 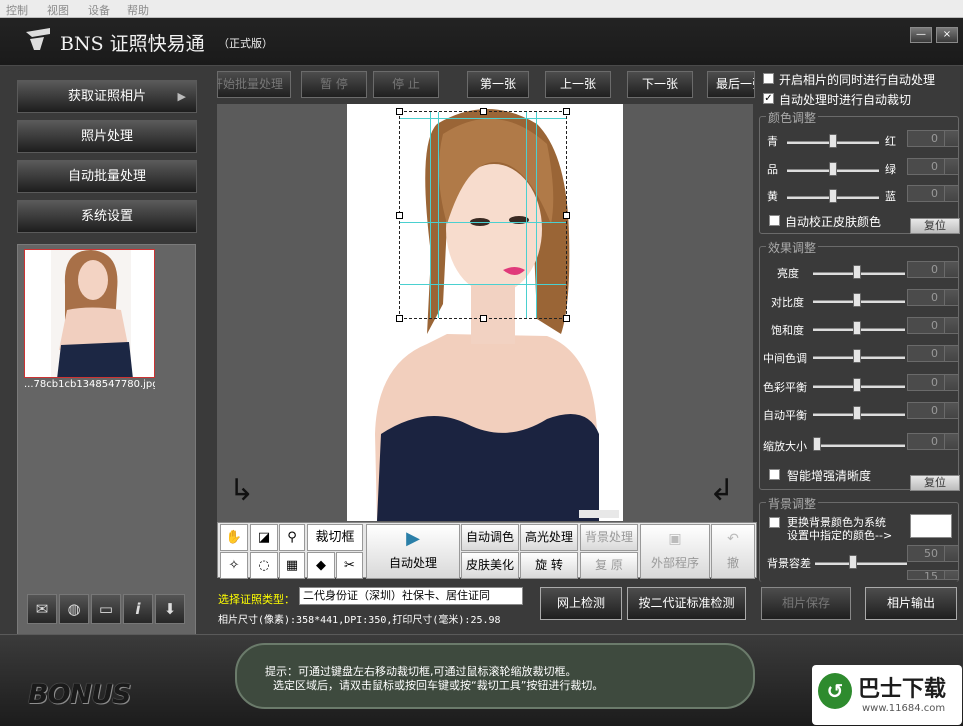 I want to click on minimize-button: —, so click(x=921, y=35).